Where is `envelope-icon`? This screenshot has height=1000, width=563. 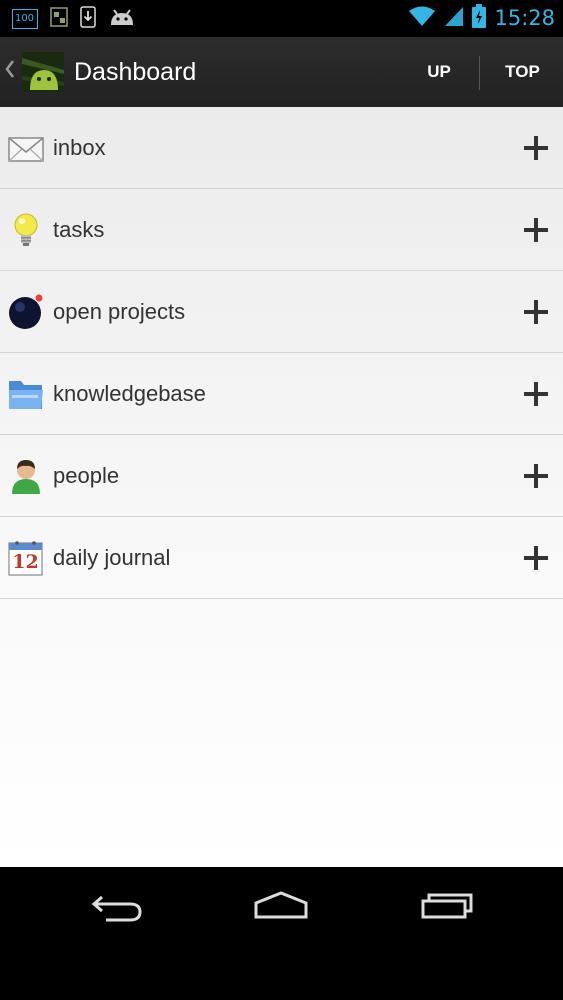 envelope-icon is located at coordinates (26, 148).